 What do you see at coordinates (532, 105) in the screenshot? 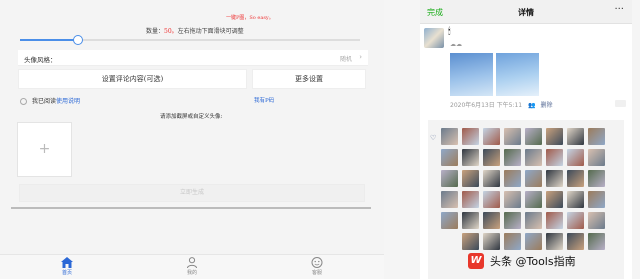
I see `privacy-icon: 👥` at bounding box center [532, 105].